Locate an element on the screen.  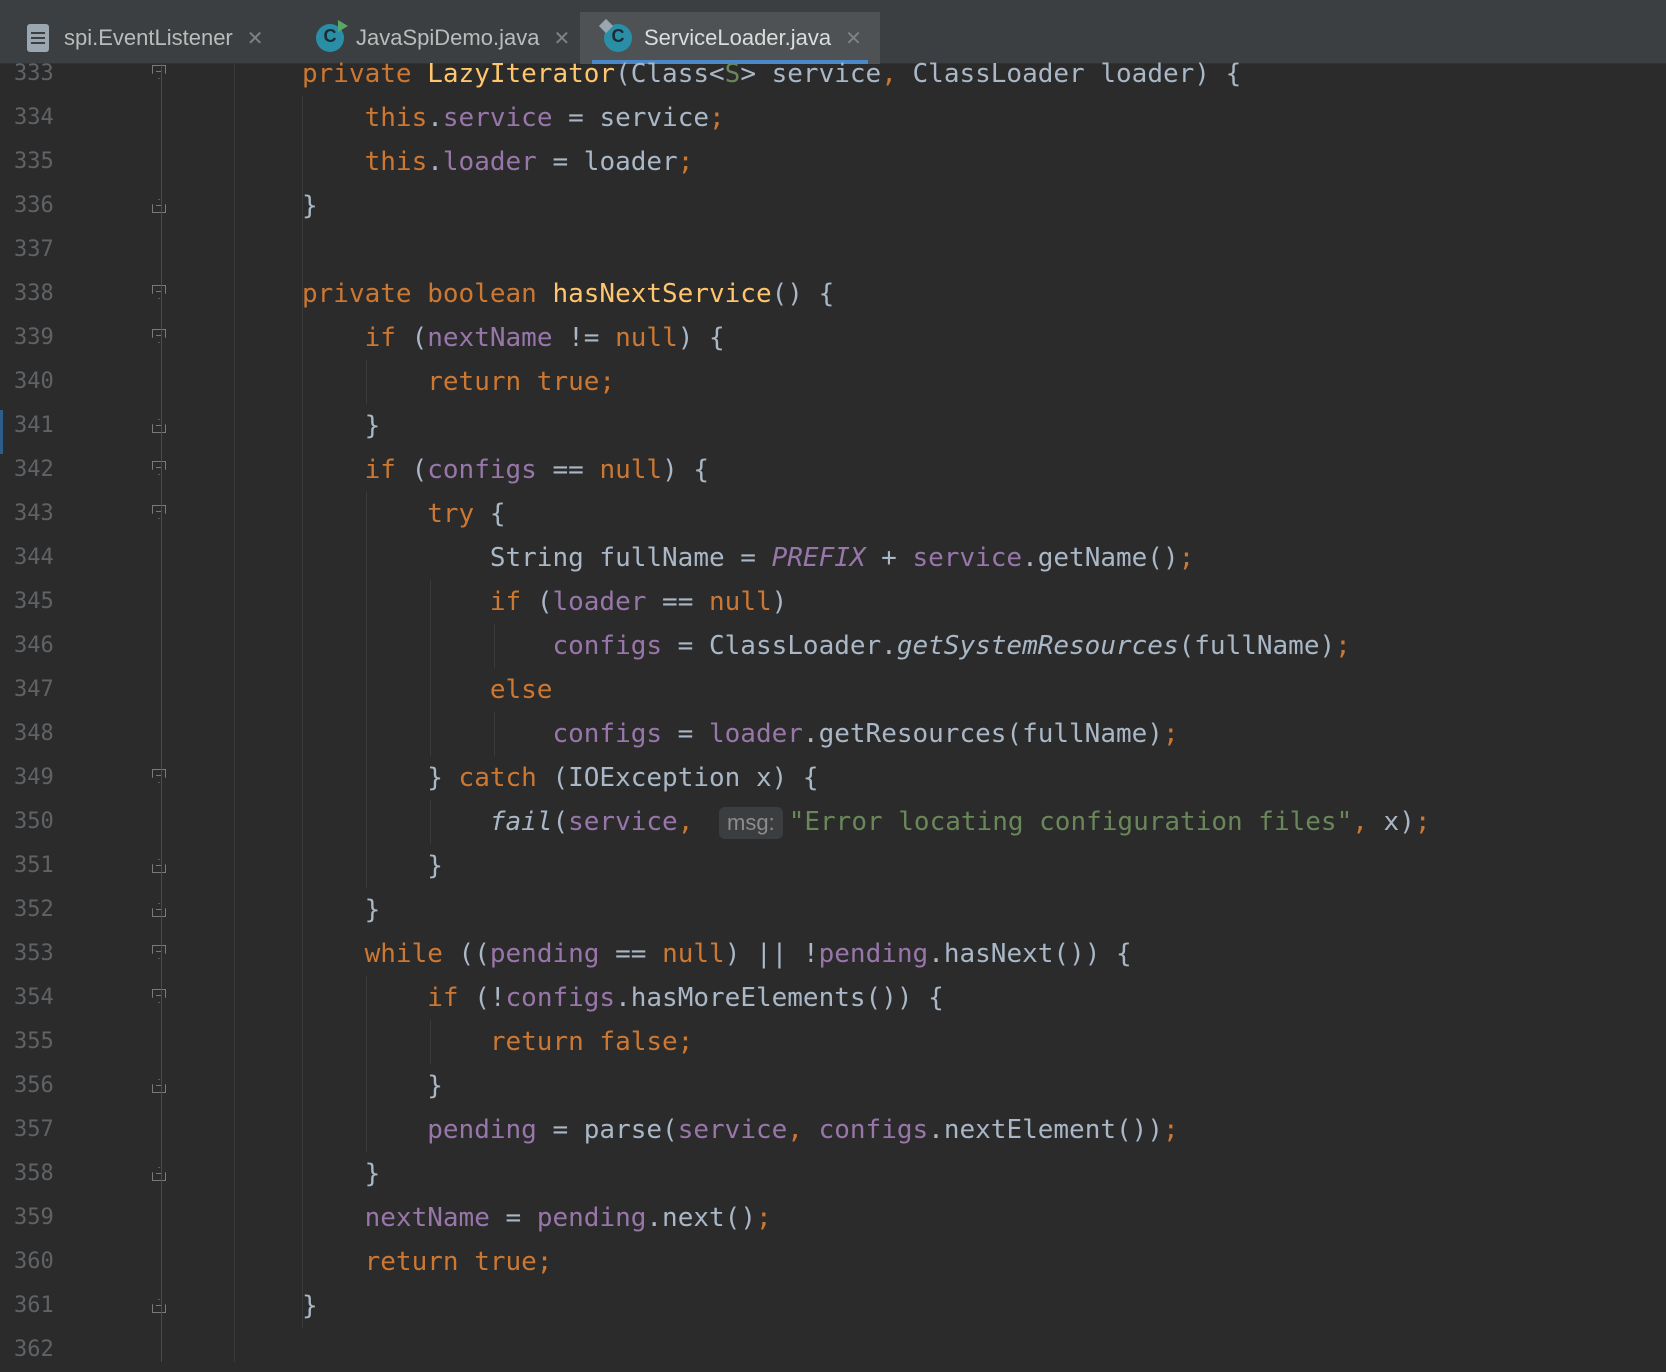
line-number: 355 is located at coordinates (44, 1042).